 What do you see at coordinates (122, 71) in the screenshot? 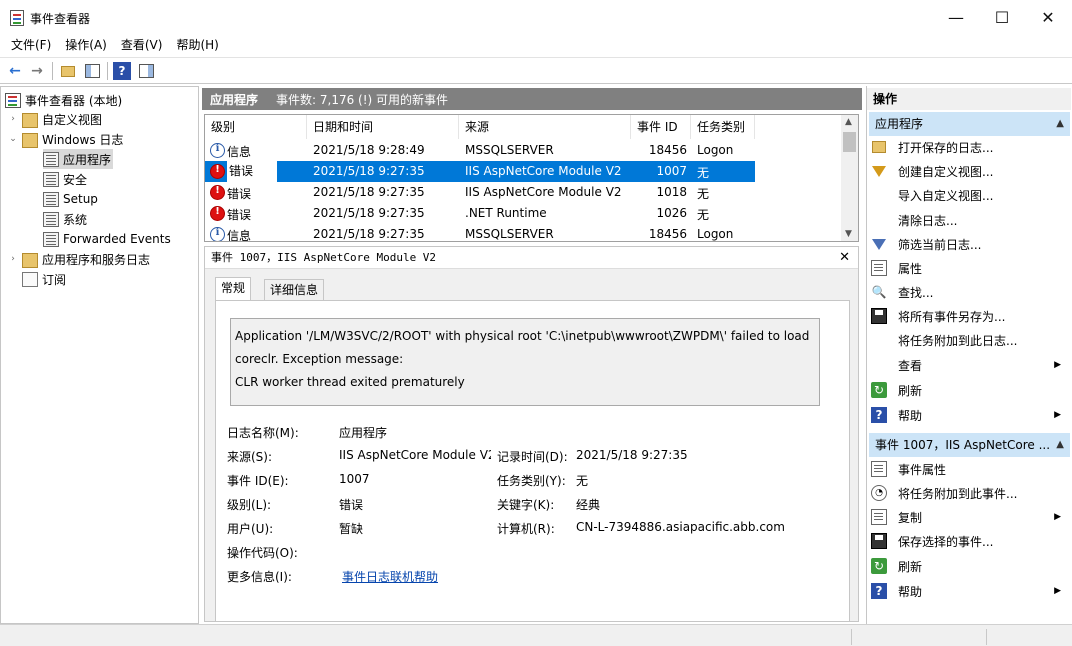
I see `help-icon: ?` at bounding box center [122, 71].